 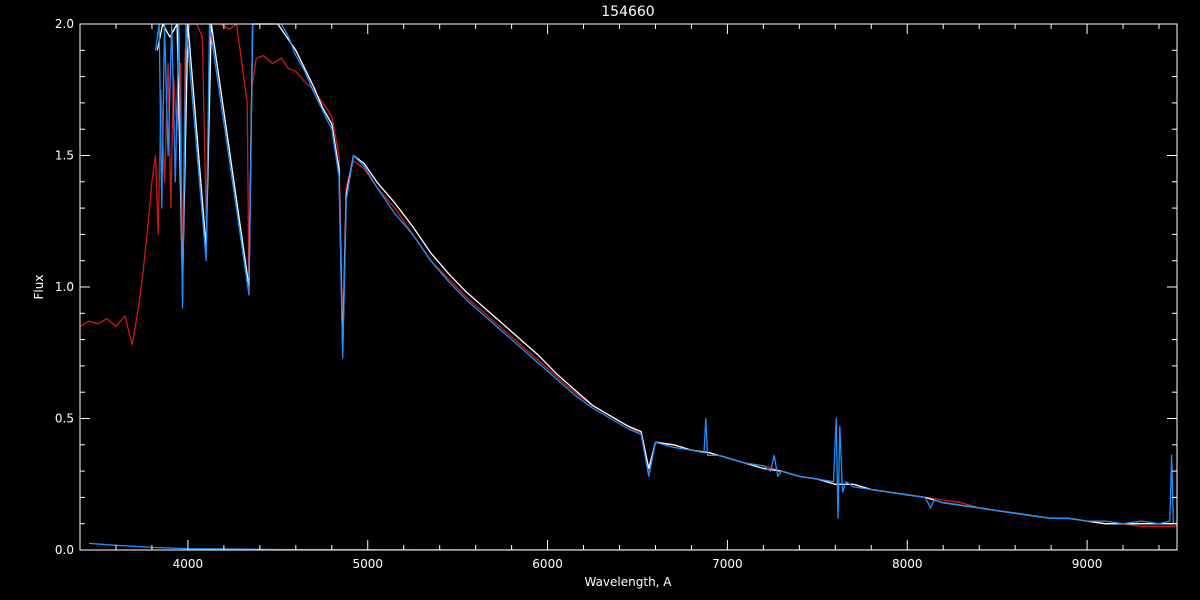 I want to click on x-tick-label: 6000, so click(x=547, y=564).